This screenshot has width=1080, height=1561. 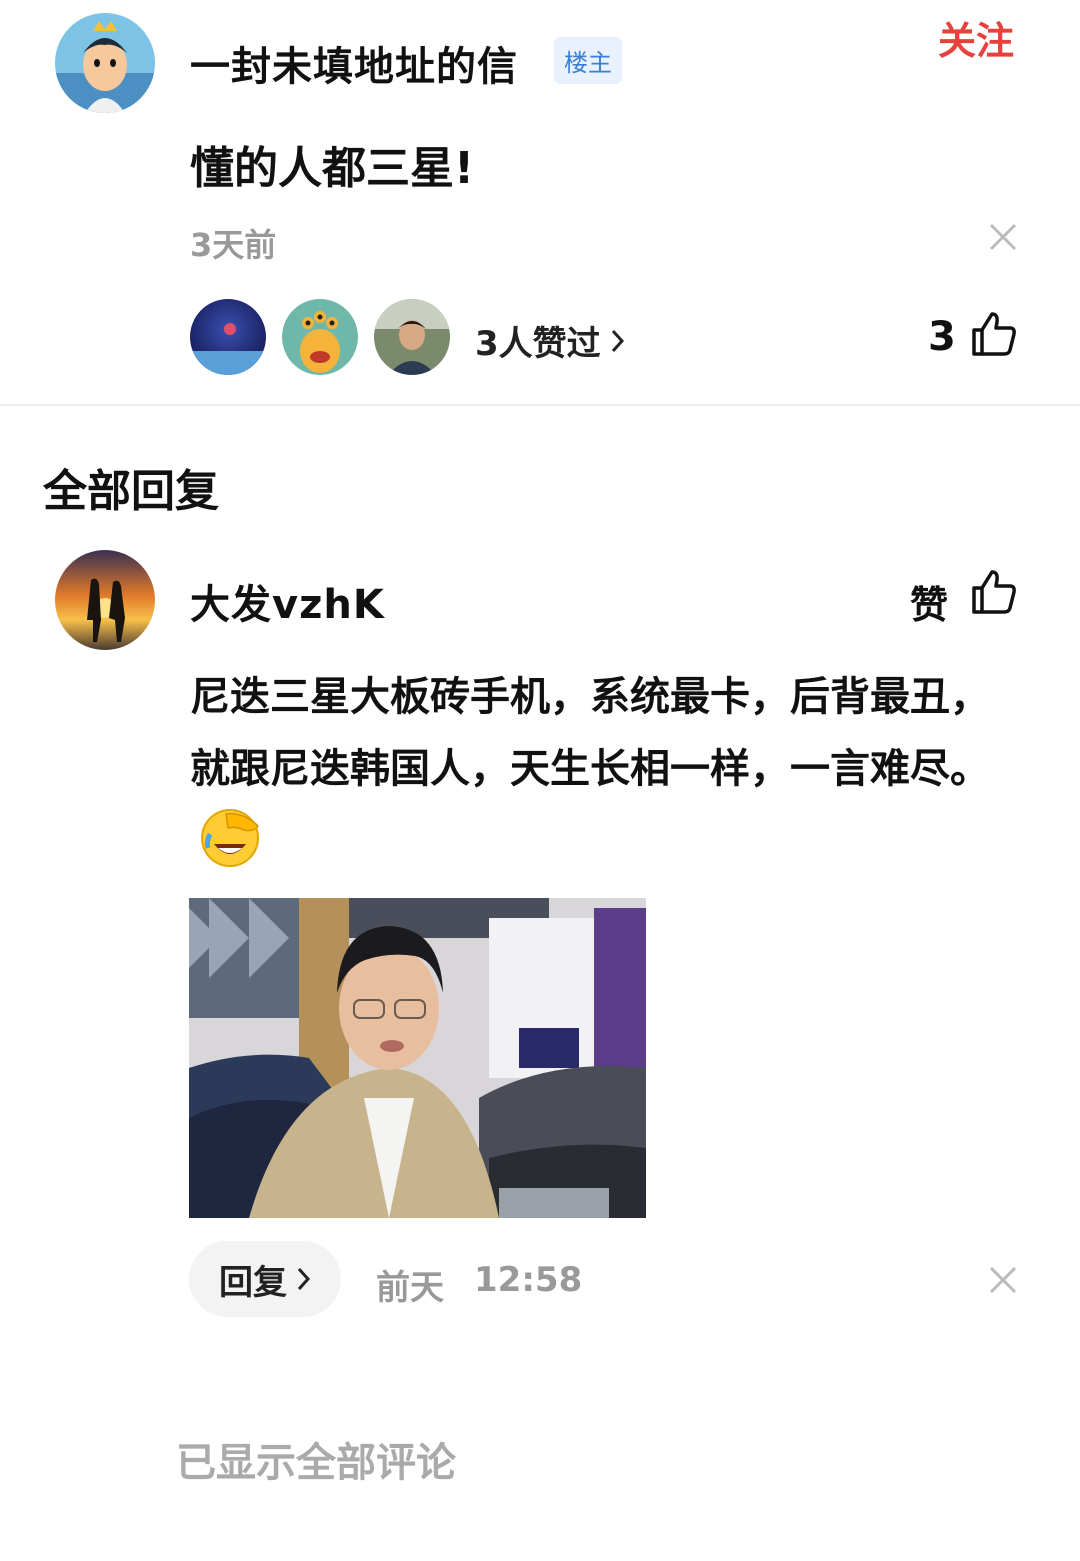 What do you see at coordinates (253, 1282) in the screenshot?
I see `reply-button-label: 回复` at bounding box center [253, 1282].